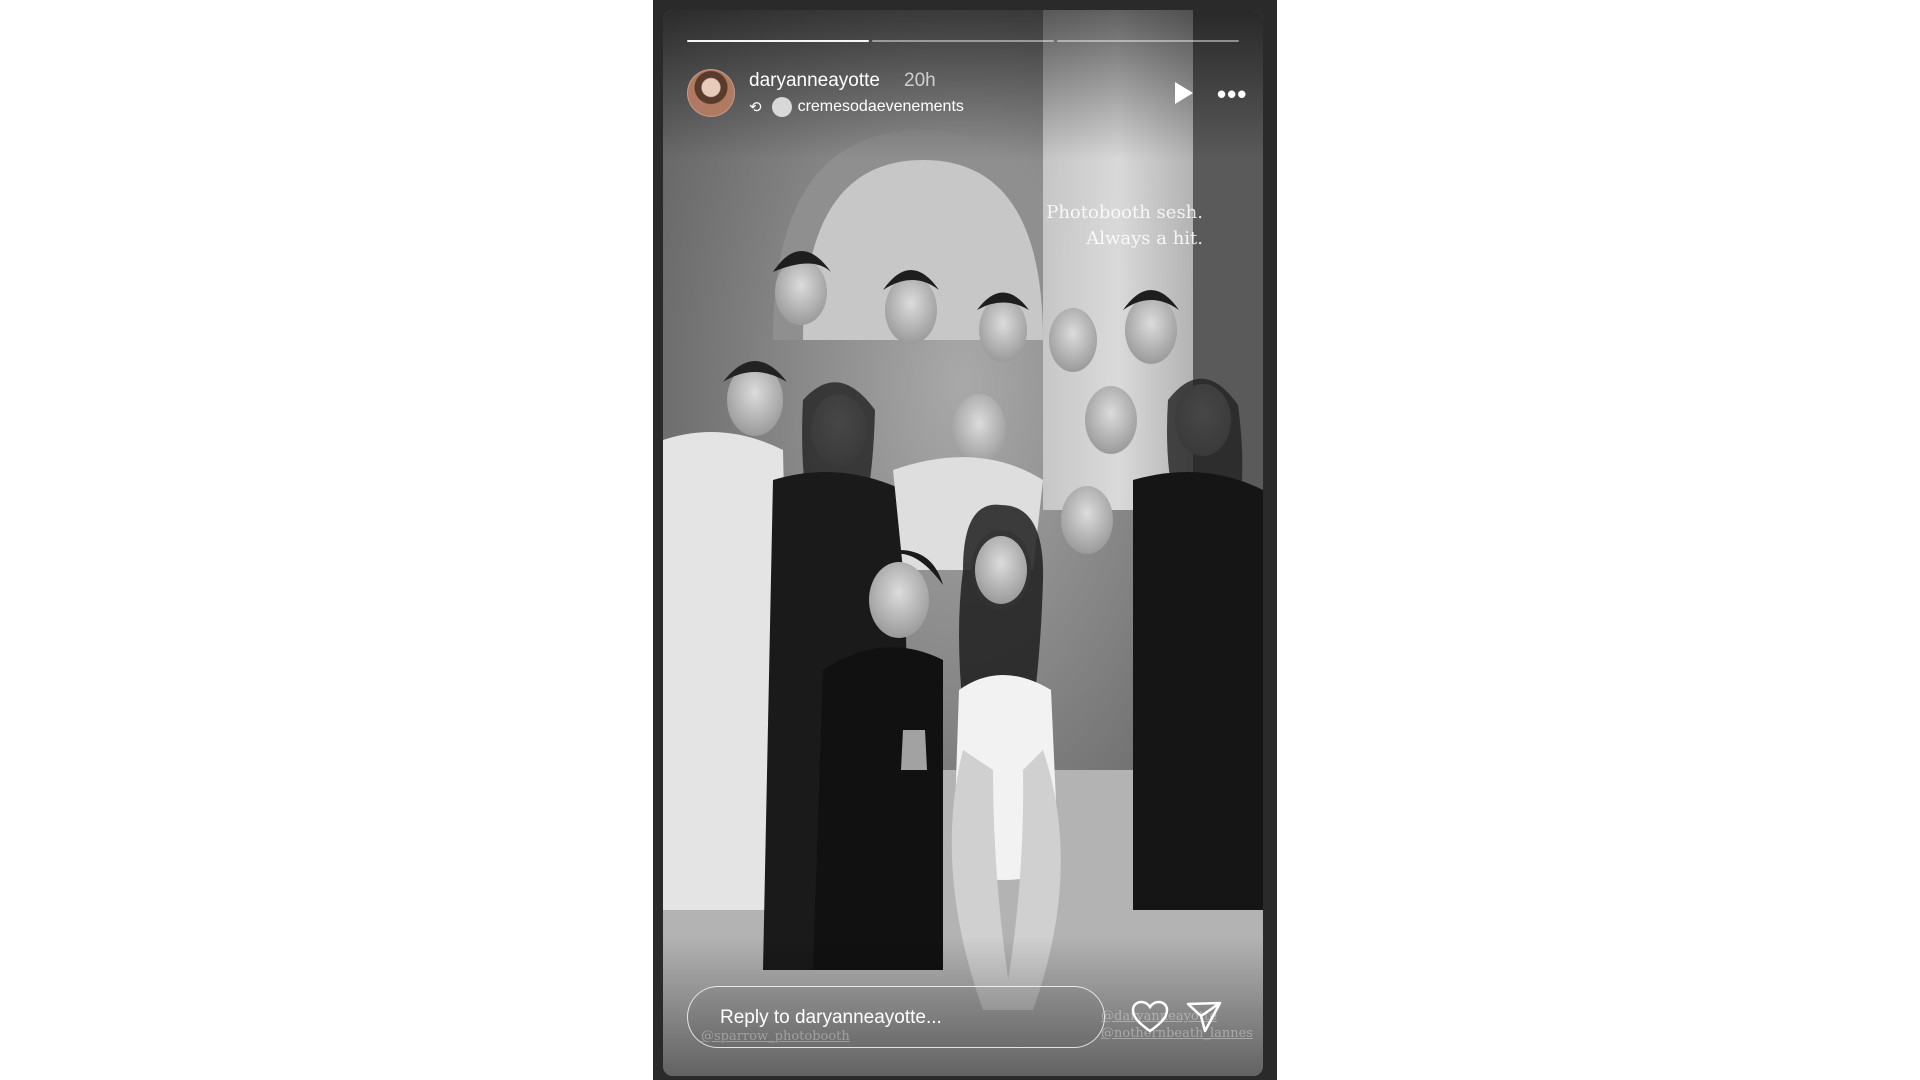 This screenshot has width=1920, height=1080. What do you see at coordinates (1144, 238) in the screenshot?
I see `caption-line: Always a hit.` at bounding box center [1144, 238].